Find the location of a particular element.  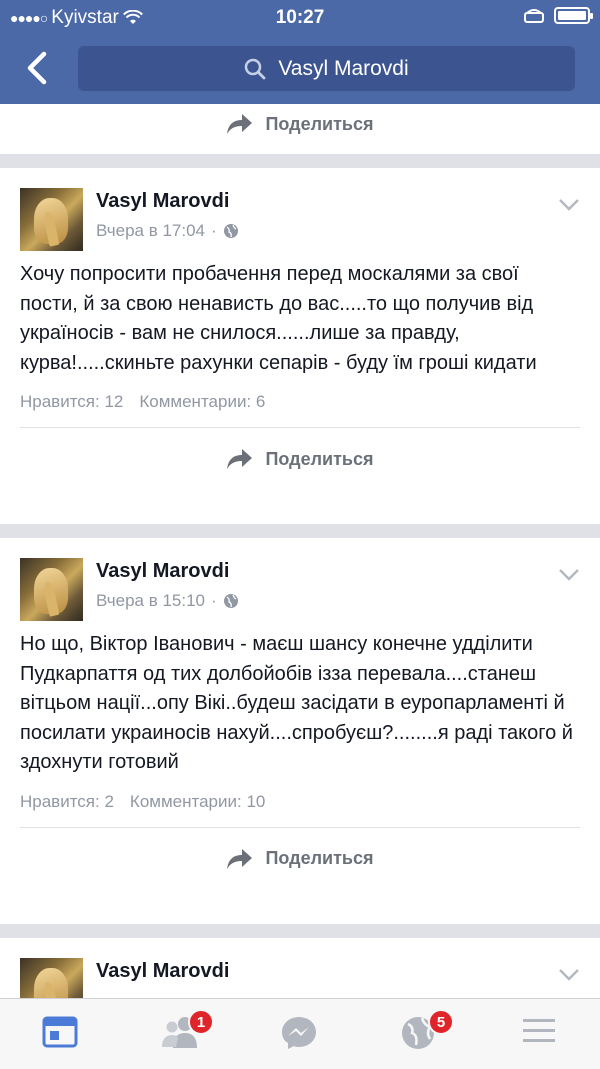

tab-messenger is located at coordinates (300, 1035).